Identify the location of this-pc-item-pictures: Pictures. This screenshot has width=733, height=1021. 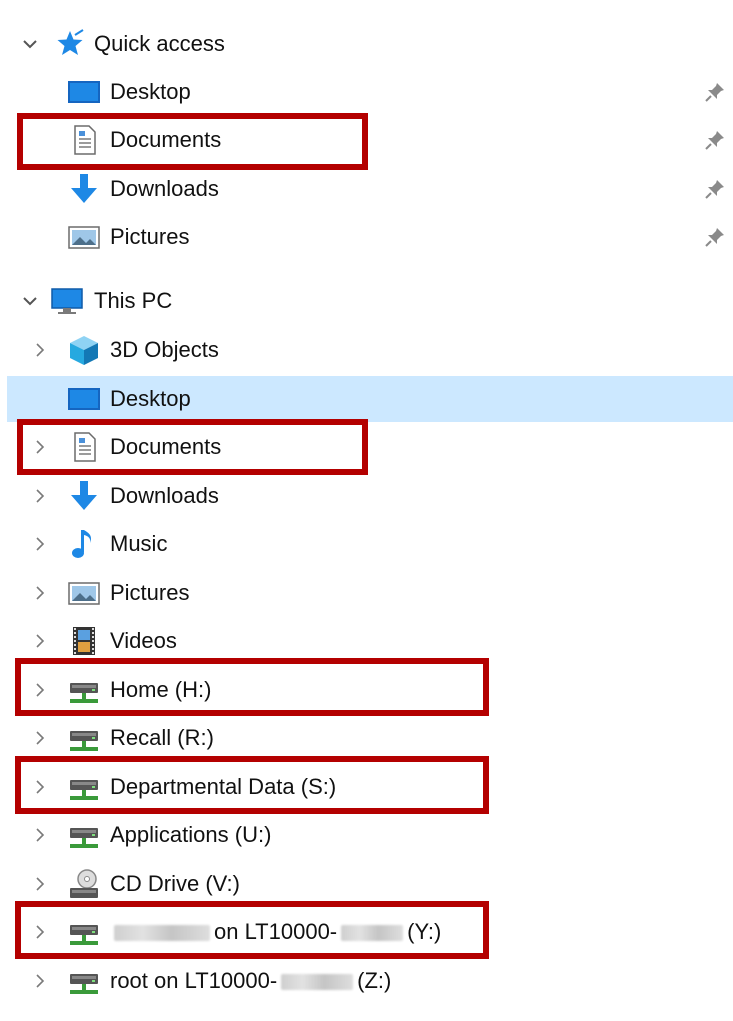
(366, 593).